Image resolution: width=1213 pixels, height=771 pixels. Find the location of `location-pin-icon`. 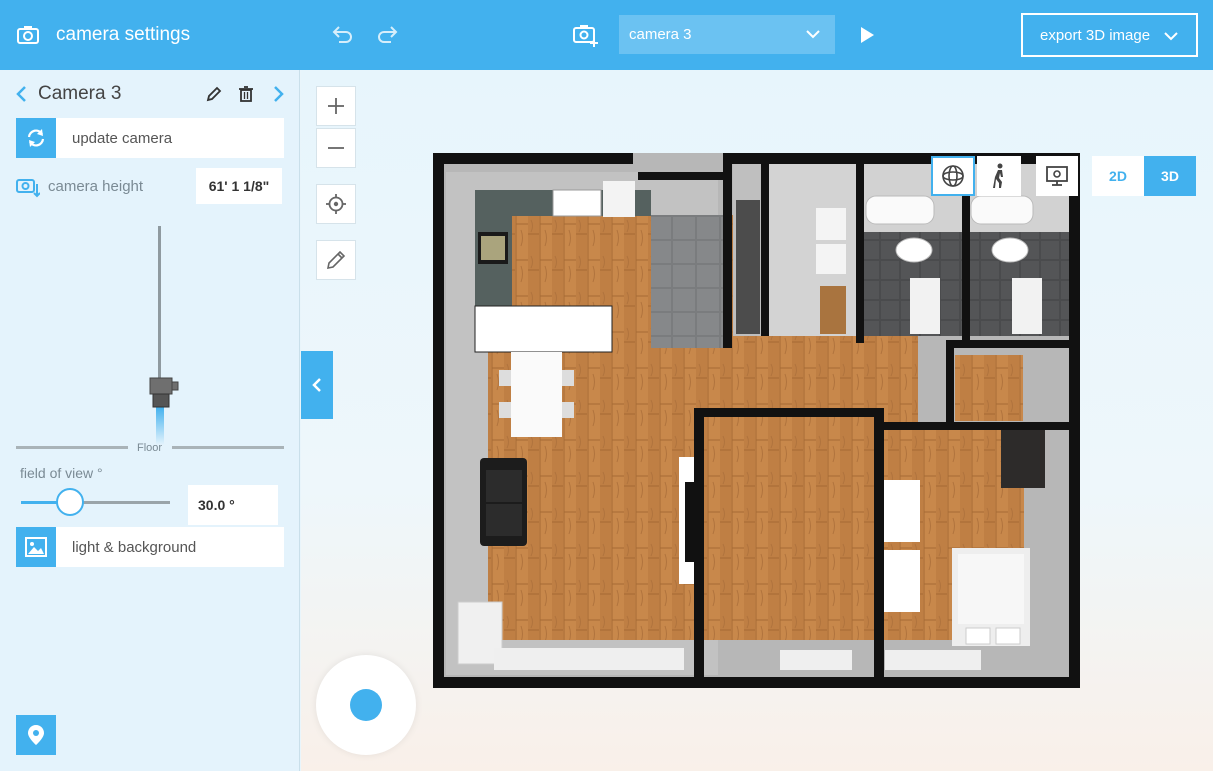

location-pin-icon is located at coordinates (36, 735).